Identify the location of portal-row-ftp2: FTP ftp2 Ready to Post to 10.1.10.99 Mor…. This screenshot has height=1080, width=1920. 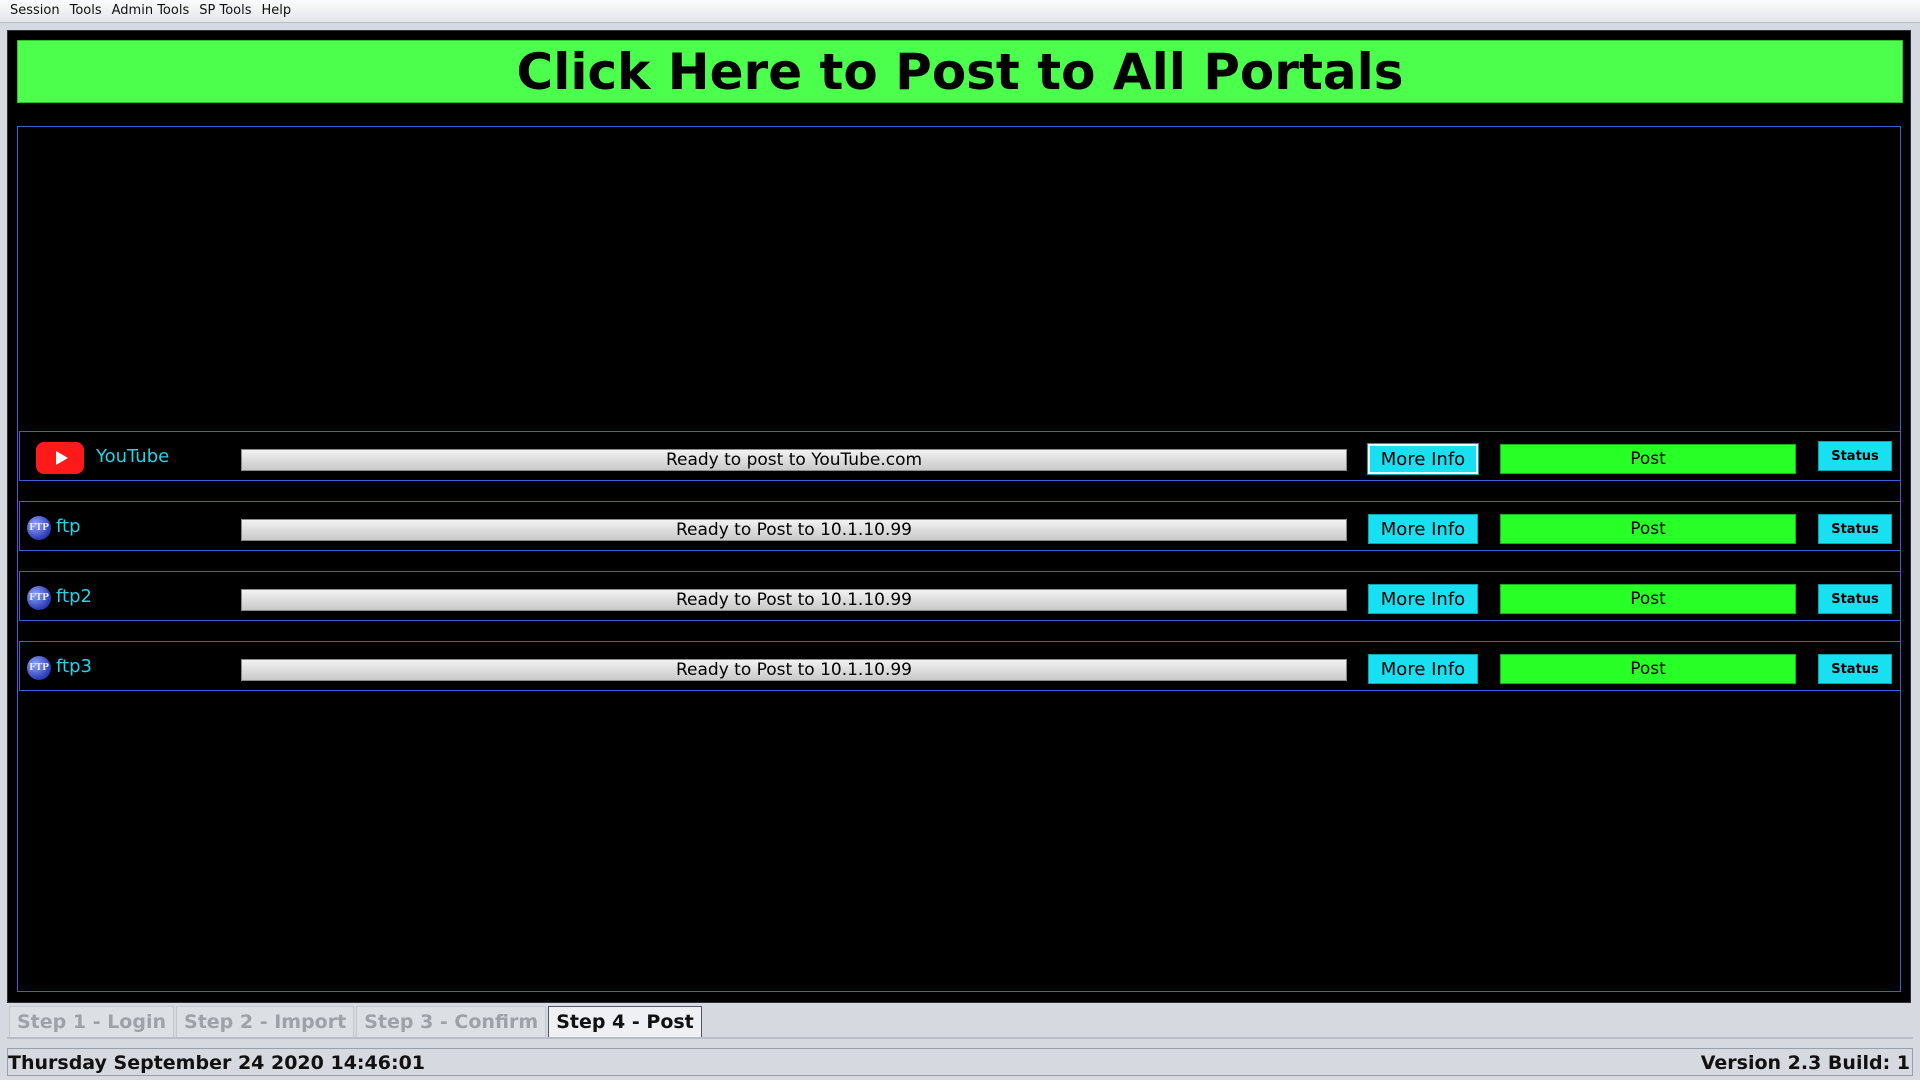
(960, 596).